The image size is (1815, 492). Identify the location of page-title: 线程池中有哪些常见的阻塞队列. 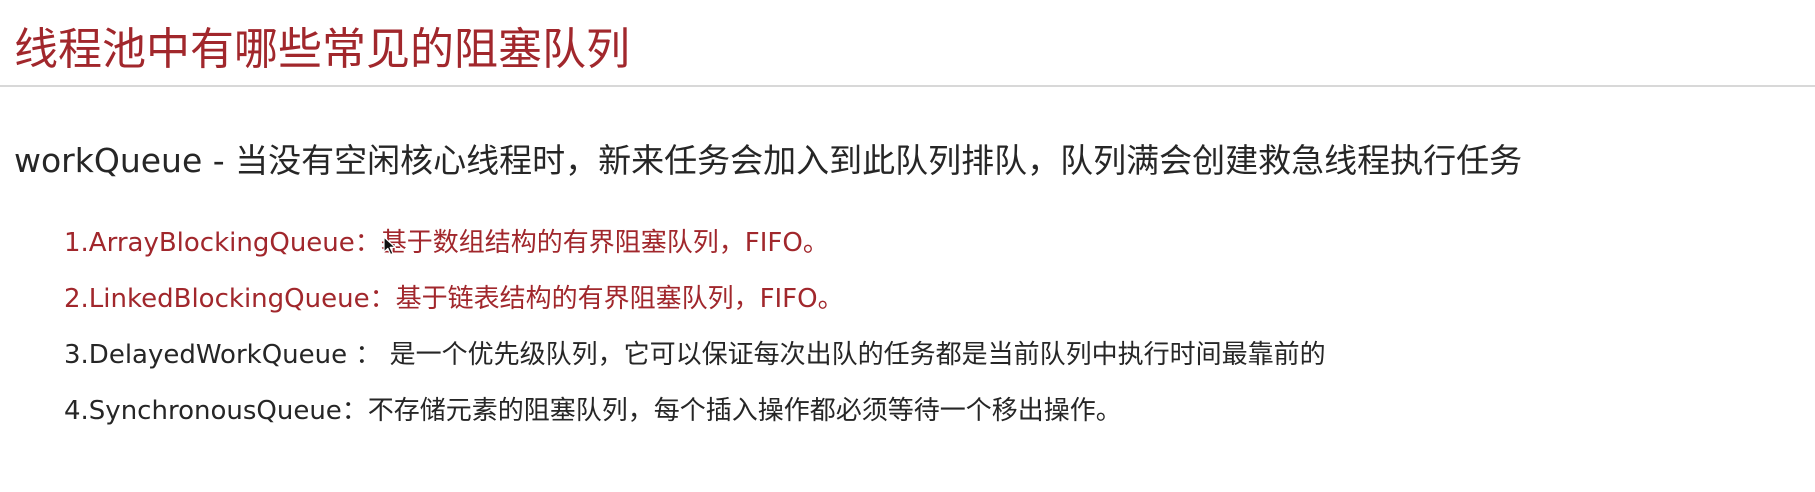
(322, 49).